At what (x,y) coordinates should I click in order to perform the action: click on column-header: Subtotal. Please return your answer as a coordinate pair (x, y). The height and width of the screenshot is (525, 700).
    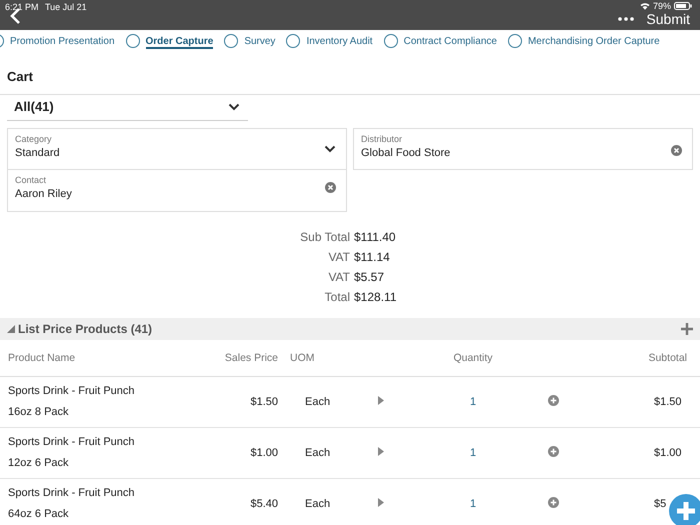
    Looking at the image, I should click on (667, 358).